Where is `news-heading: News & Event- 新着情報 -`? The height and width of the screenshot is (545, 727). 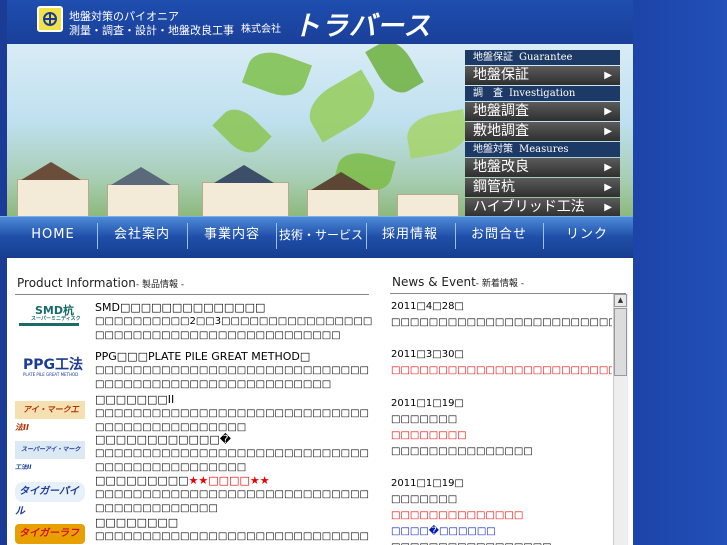
news-heading: News & Event- 新着情報 - is located at coordinates (458, 282).